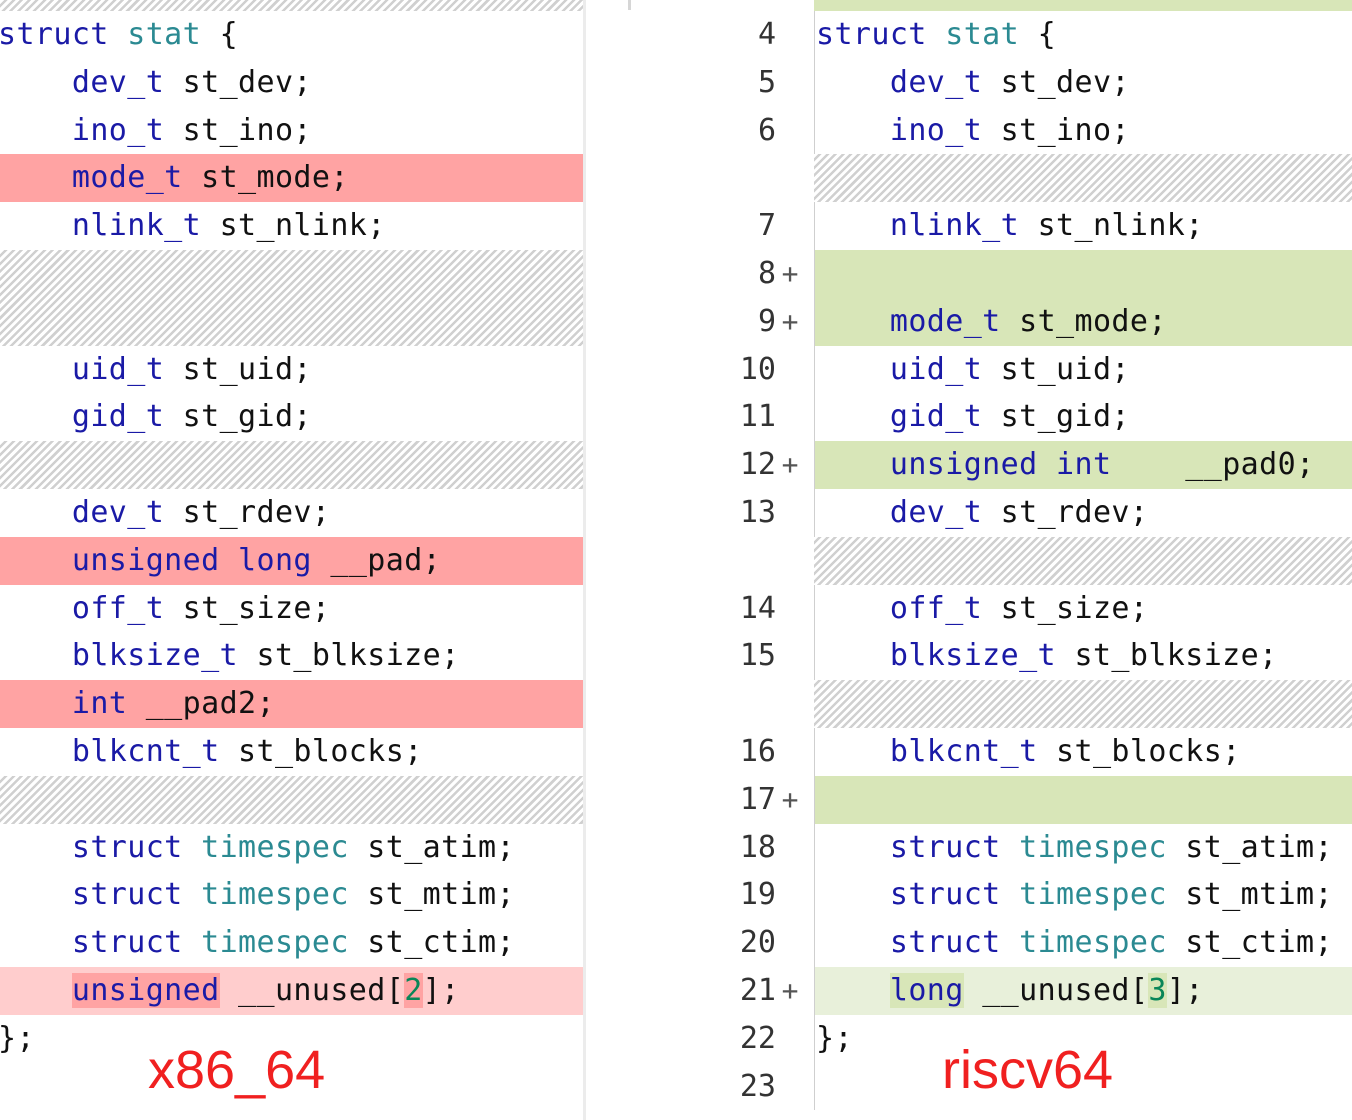 This screenshot has height=1120, width=1352. I want to click on code-identifier: st_gid, so click(1056, 417).